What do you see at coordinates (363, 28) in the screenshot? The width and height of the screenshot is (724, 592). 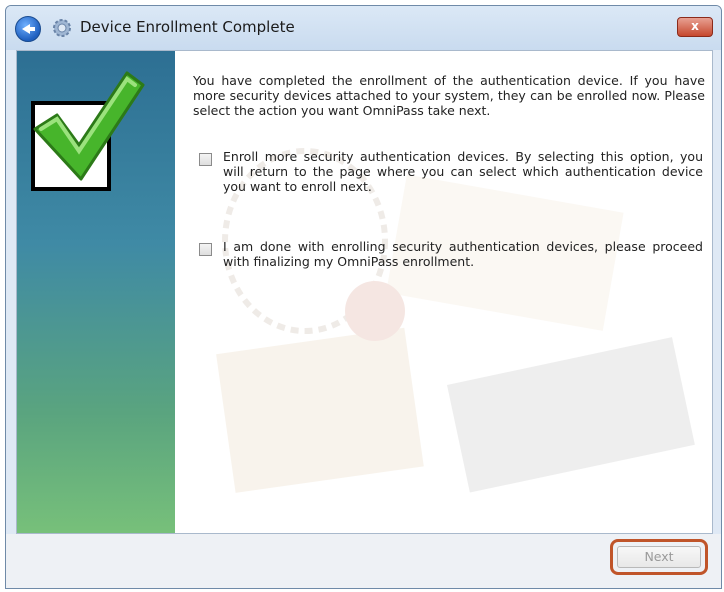 I see `title-bar: Device Enrollment Complete x` at bounding box center [363, 28].